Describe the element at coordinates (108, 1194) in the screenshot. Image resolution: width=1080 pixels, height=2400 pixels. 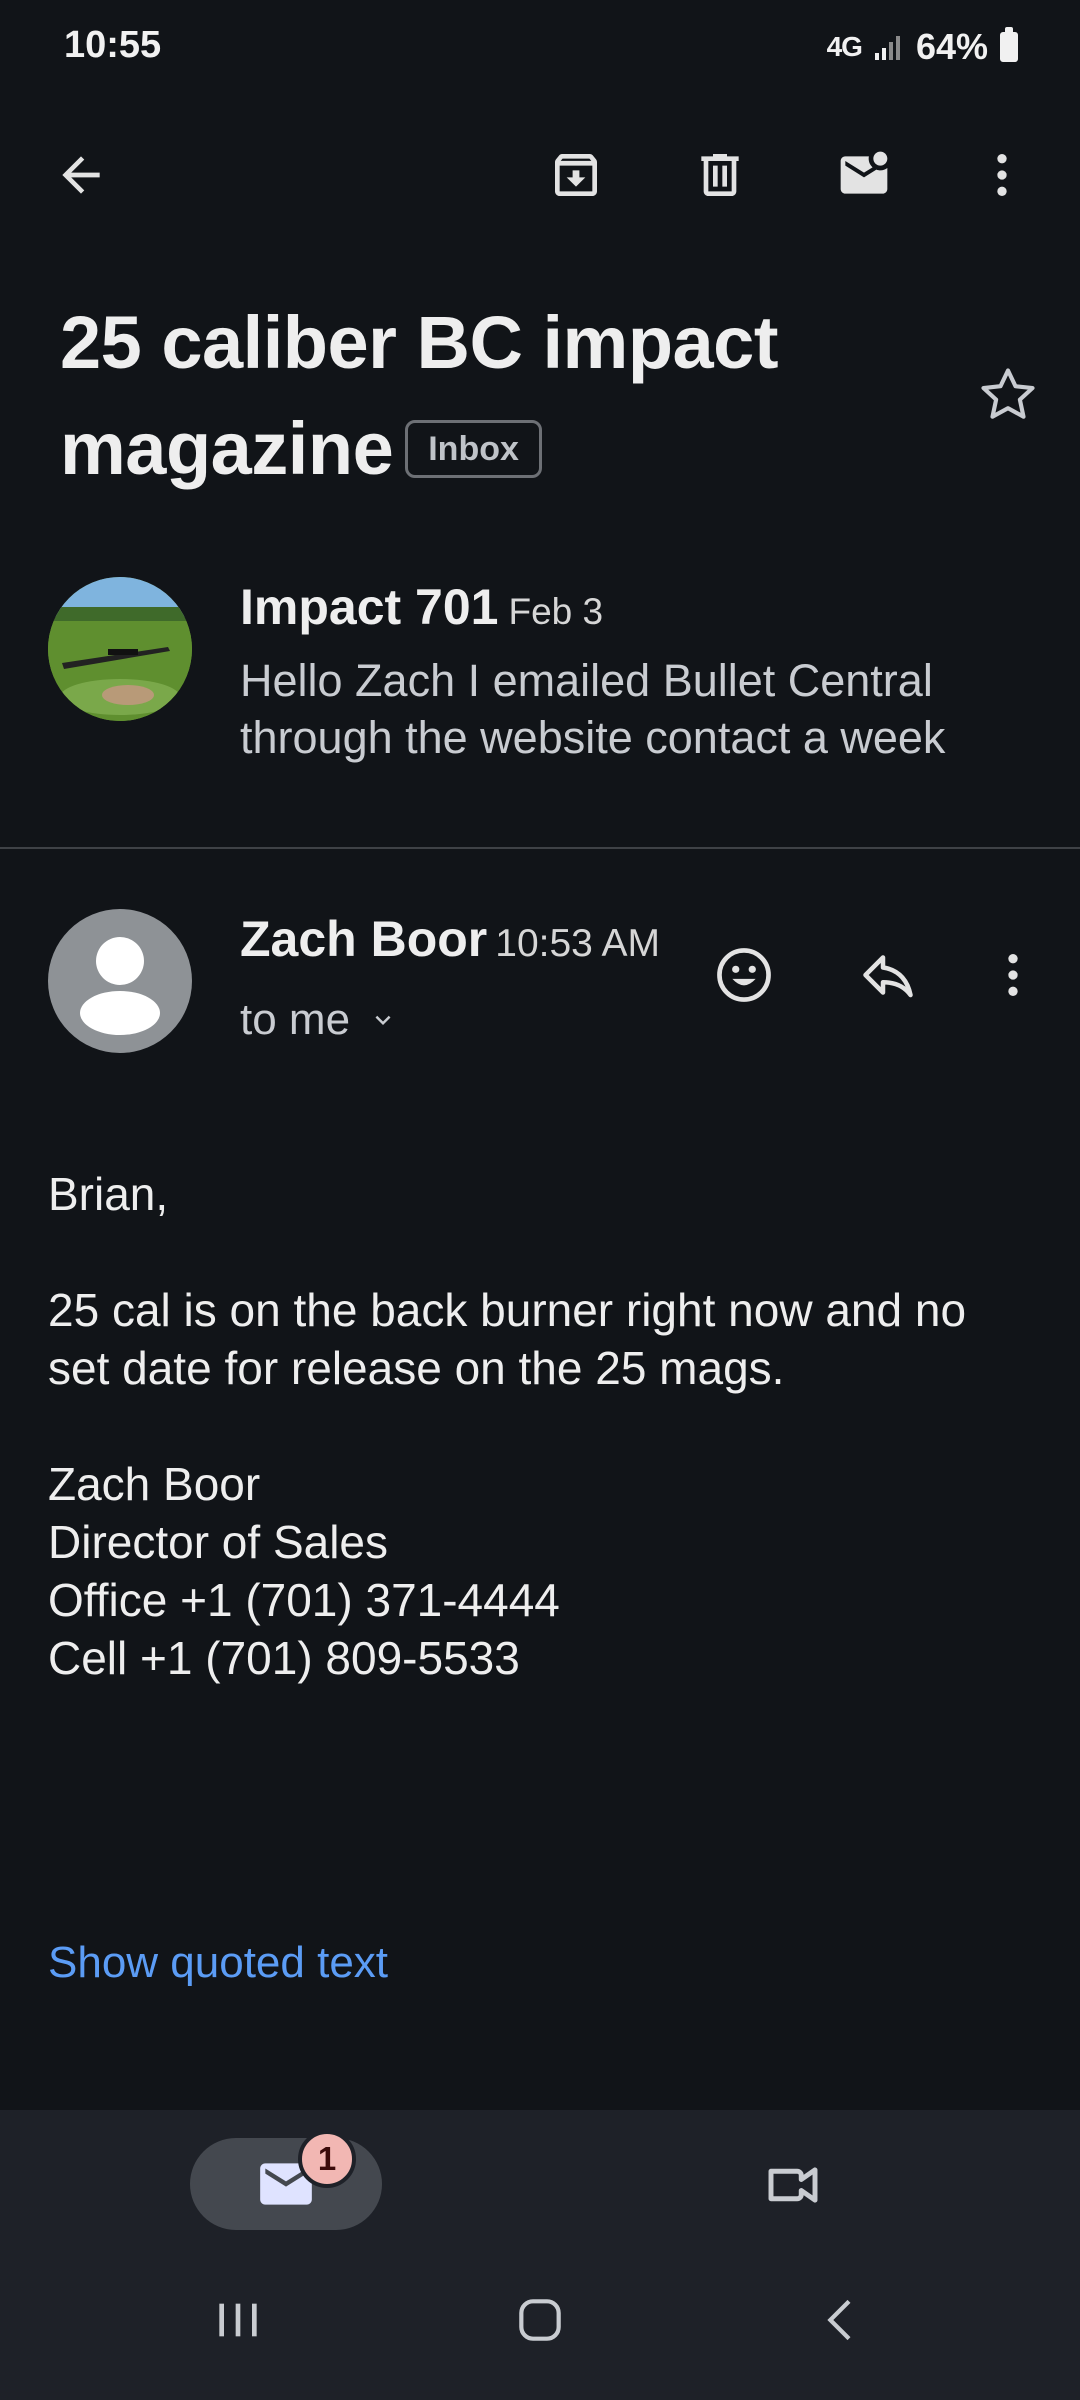
I see `body-greeting: Brian,` at that location.